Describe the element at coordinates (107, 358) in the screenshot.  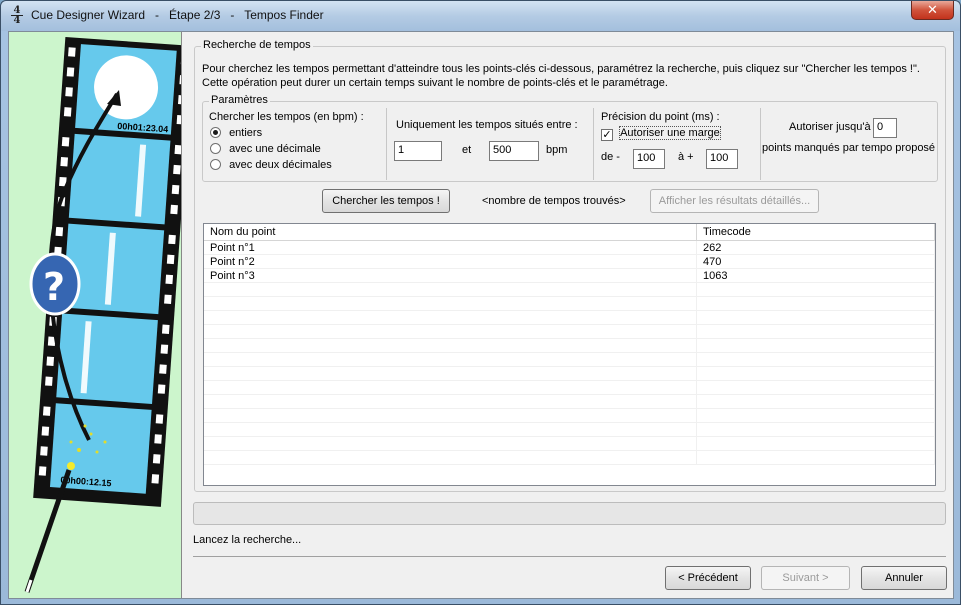
I see `film-frame` at that location.